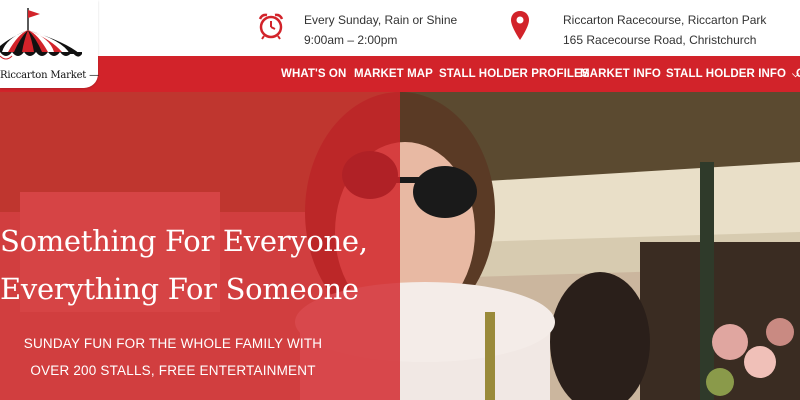 The height and width of the screenshot is (400, 800). What do you see at coordinates (520, 25) in the screenshot?
I see `map-pin-icon` at bounding box center [520, 25].